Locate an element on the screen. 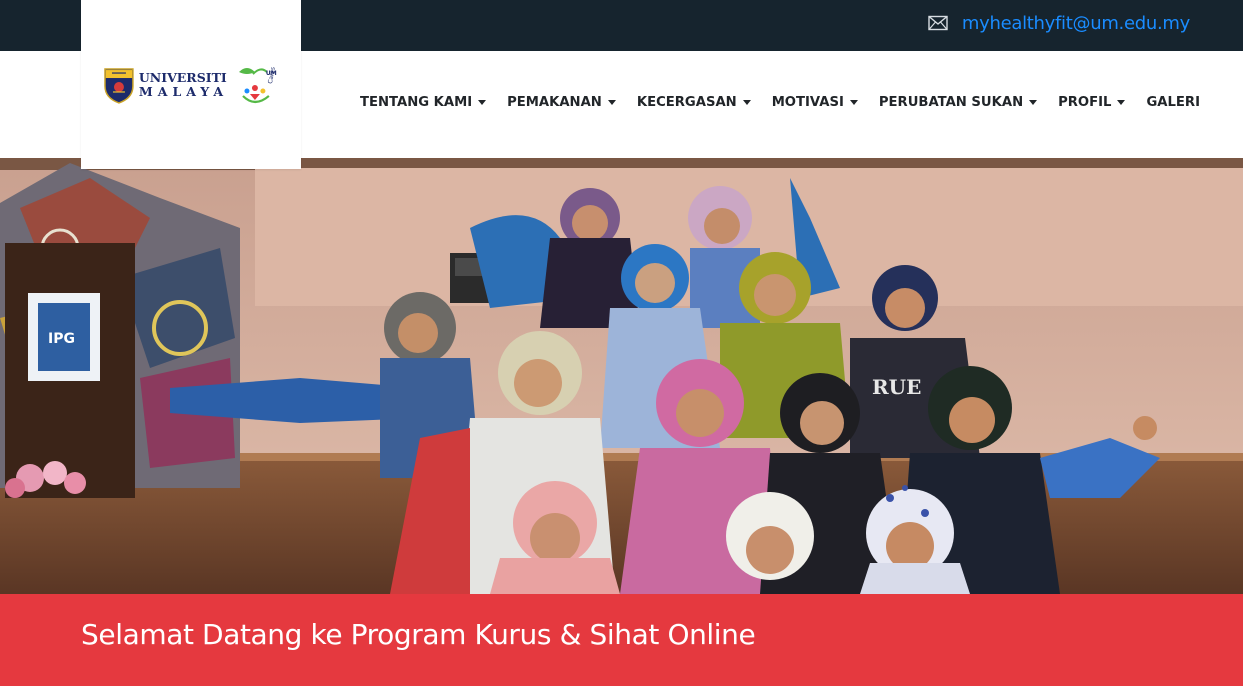 The height and width of the screenshot is (699, 1243). nav-item-label: PROFIL is located at coordinates (1085, 102).